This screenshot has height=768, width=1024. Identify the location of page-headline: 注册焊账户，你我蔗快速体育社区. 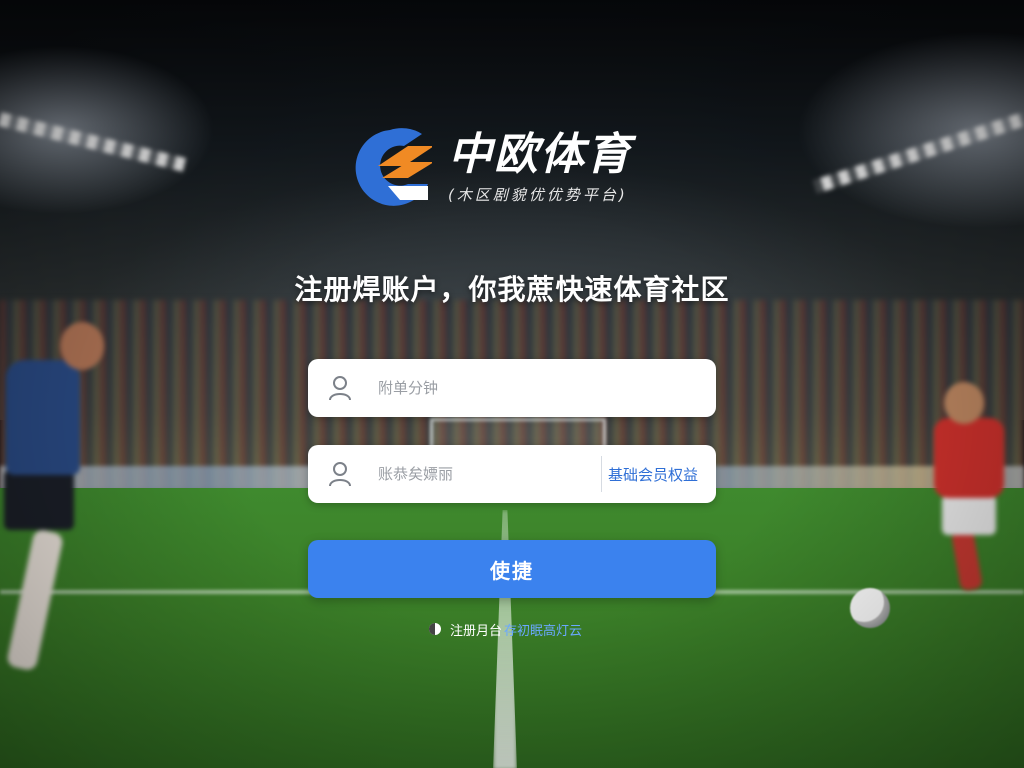
(512, 289).